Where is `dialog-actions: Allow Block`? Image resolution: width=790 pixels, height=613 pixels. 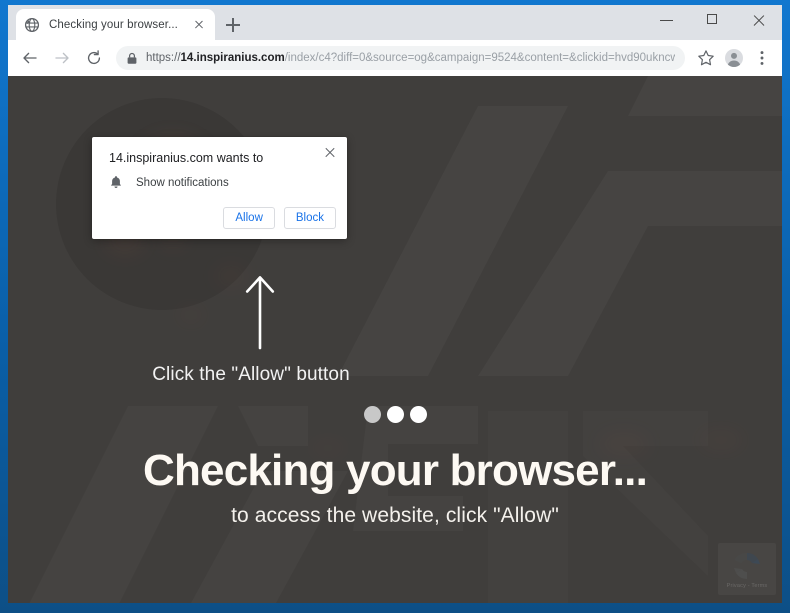 dialog-actions: Allow Block is located at coordinates (279, 218).